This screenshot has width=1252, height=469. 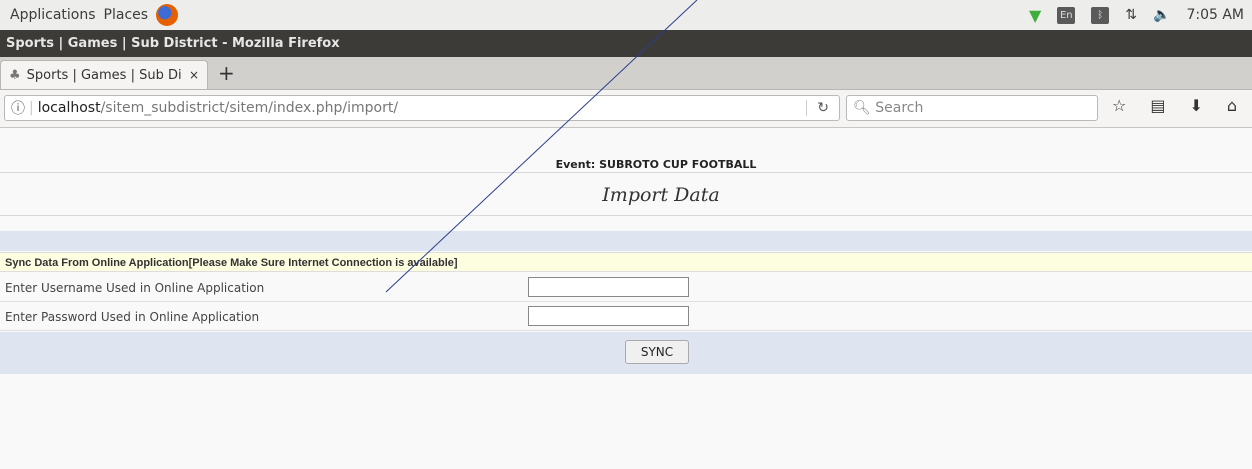 I want to click on event-title: Event: SUBROTO CUP FOOTBALL, so click(x=656, y=164).